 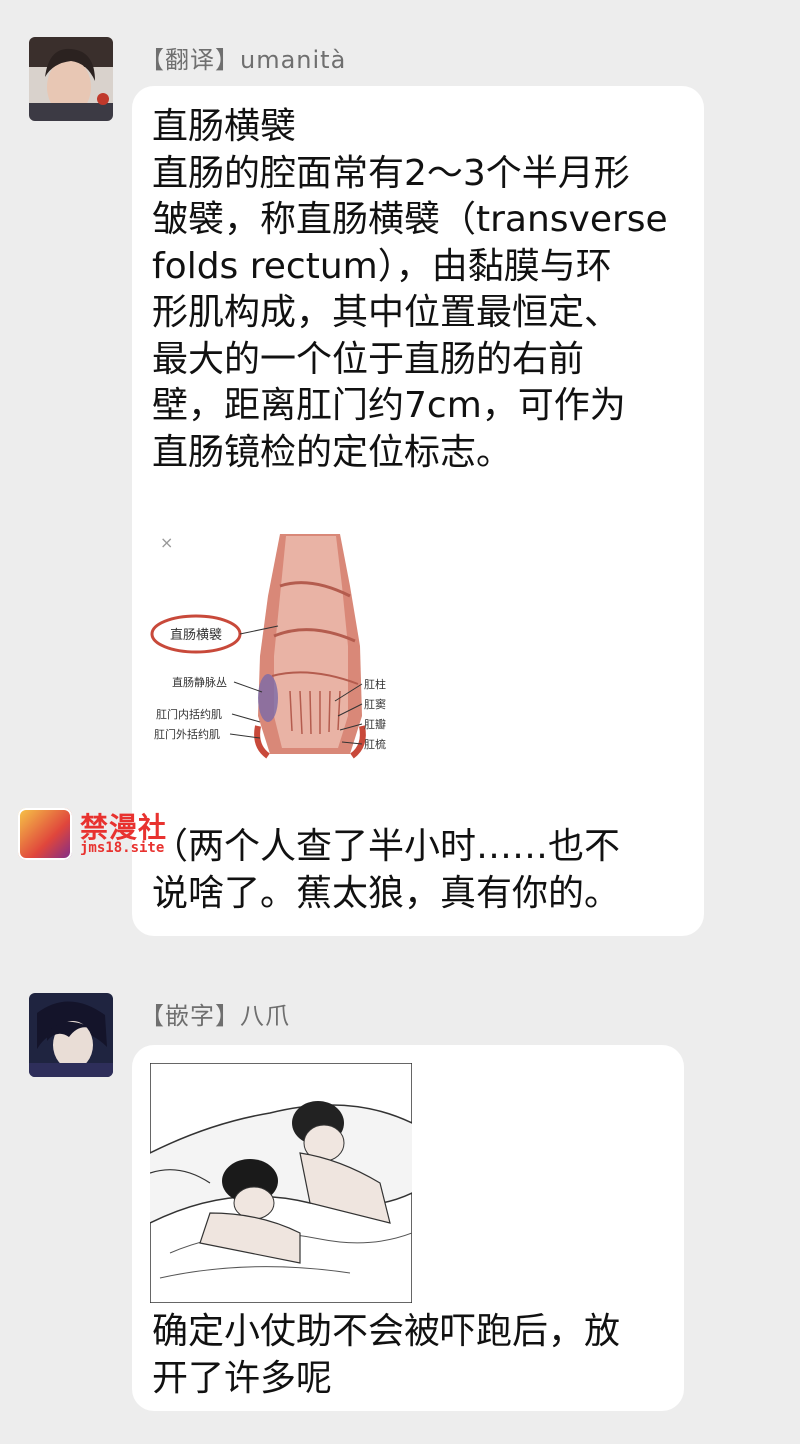 What do you see at coordinates (281, 1183) in the screenshot?
I see `manga-panel-image` at bounding box center [281, 1183].